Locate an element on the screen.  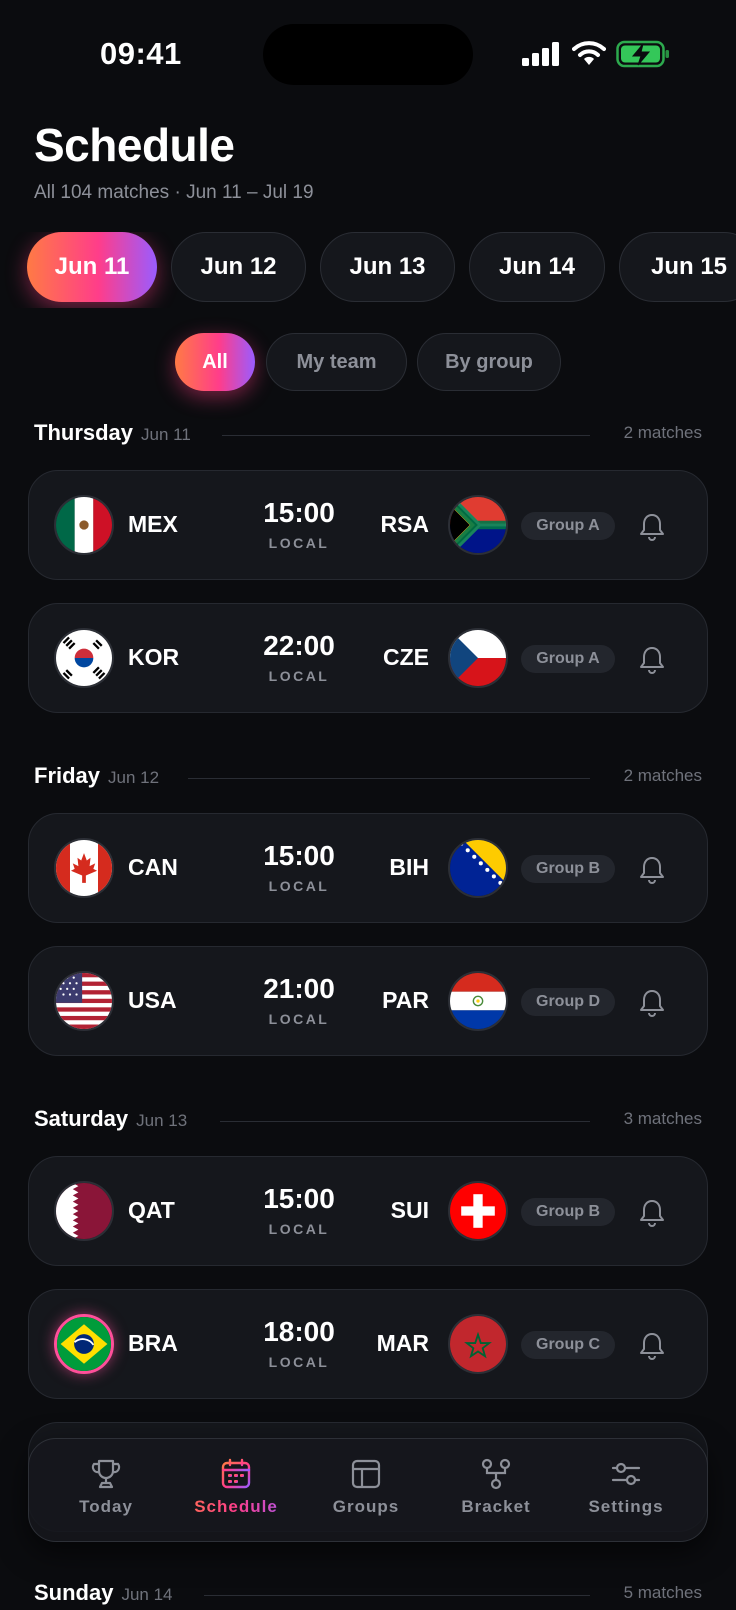
tab-bar: Today Schedule Groups Bracket Settings is located at coordinates (368, 1490).